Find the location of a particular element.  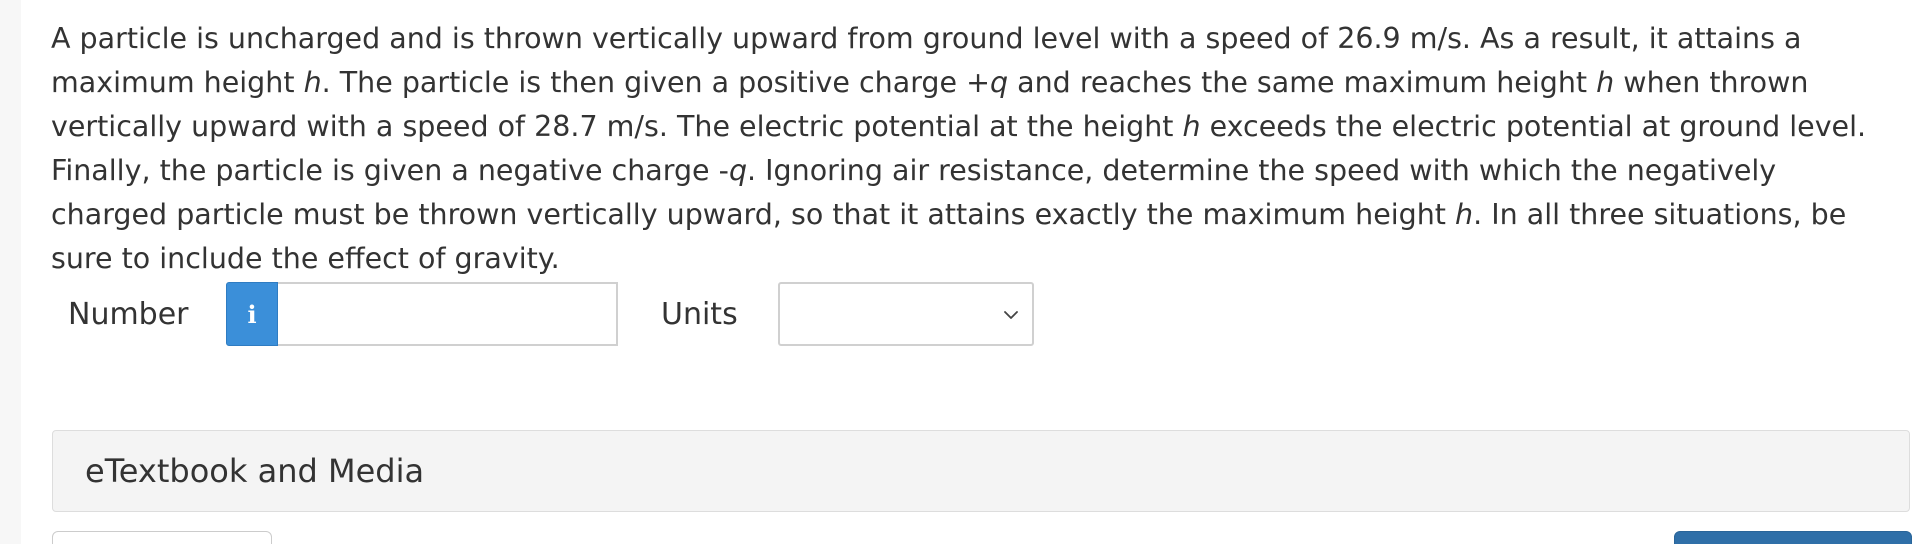

question-text-segment: and reaches the same maximum height is located at coordinates (1302, 82).